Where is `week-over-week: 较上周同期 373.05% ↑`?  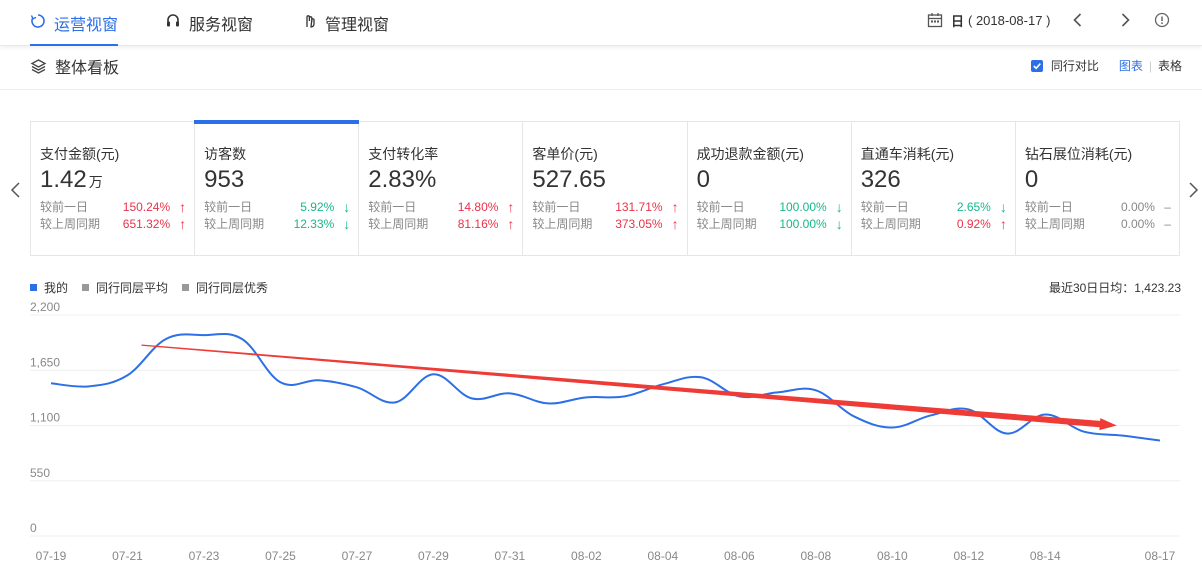
week-over-week: 较上周同期 373.05% ↑ is located at coordinates (605, 224).